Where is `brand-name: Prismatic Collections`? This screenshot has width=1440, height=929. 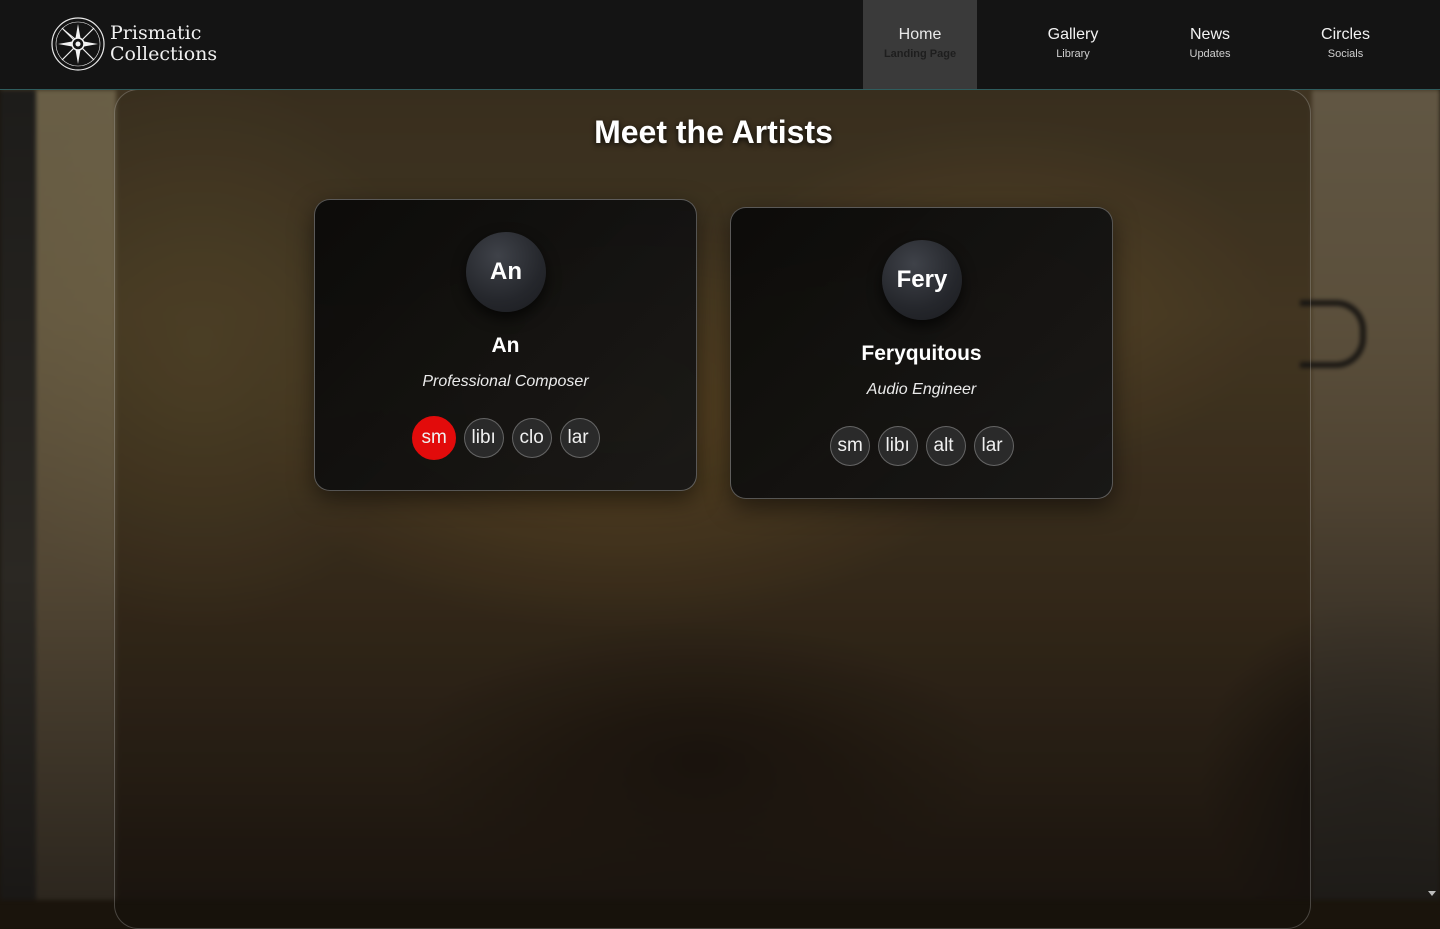 brand-name: Prismatic Collections is located at coordinates (163, 44).